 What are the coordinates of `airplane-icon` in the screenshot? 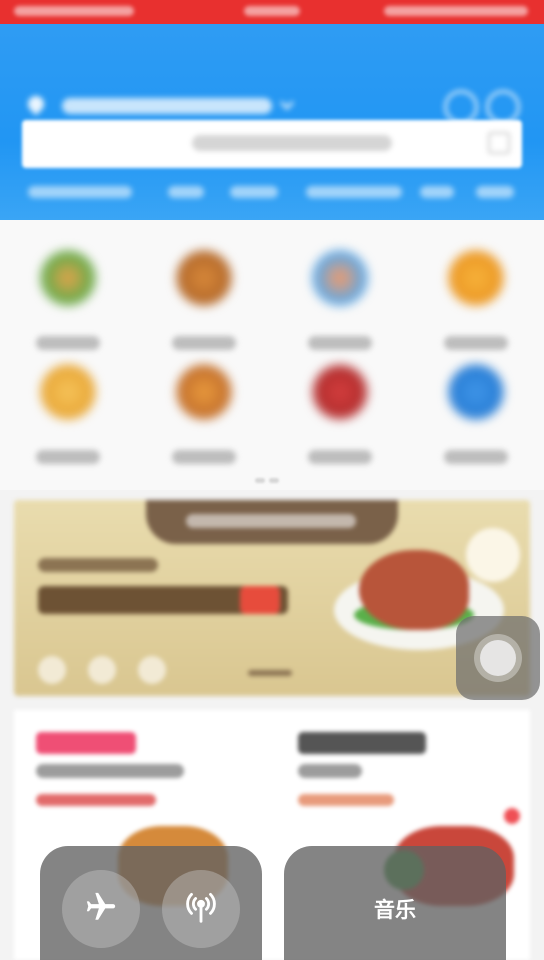 It's located at (101, 909).